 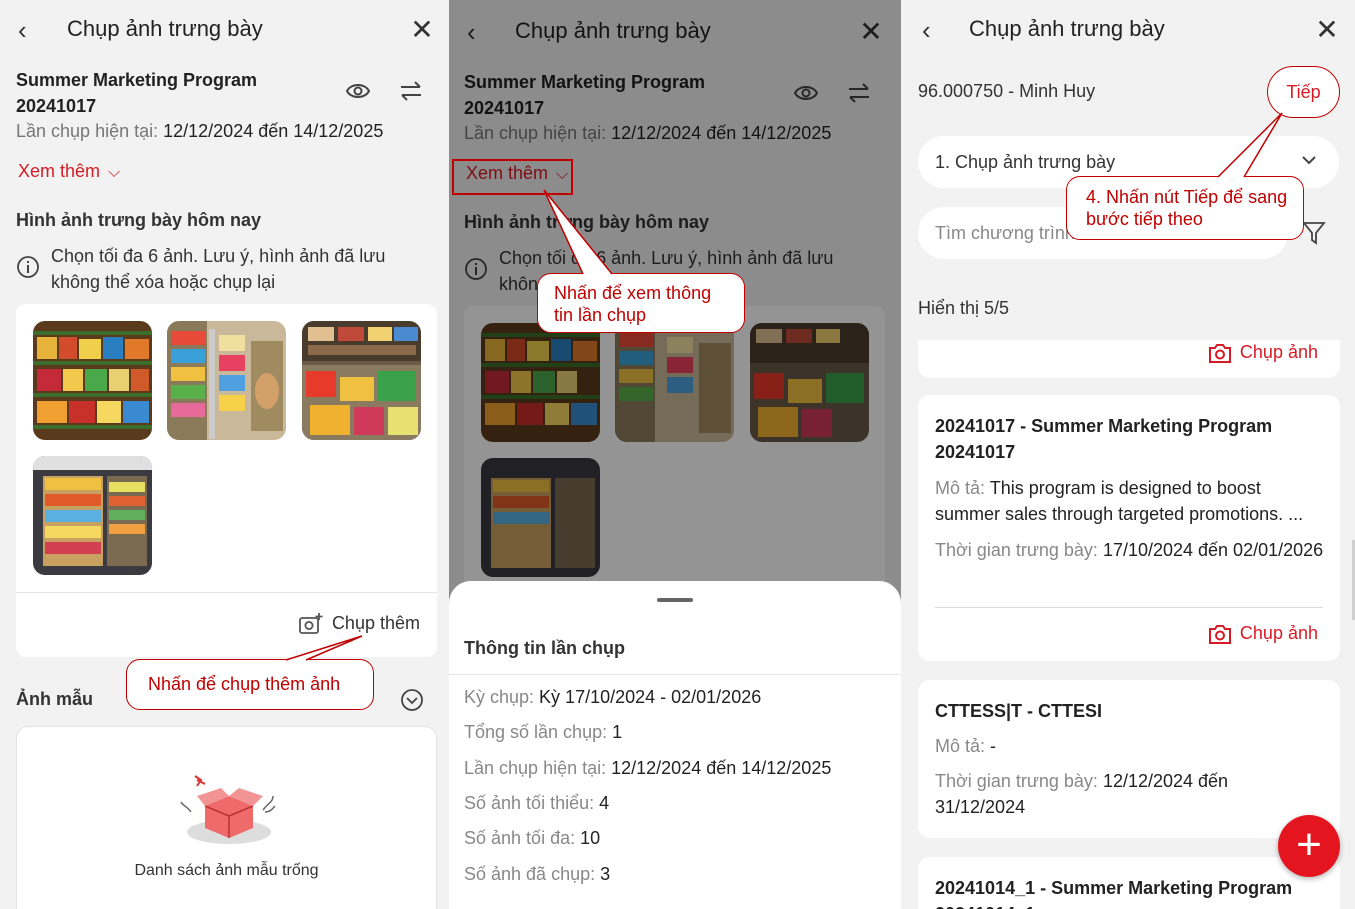 I want to click on sheet-title: Thông tin lần chụp, so click(x=544, y=648).